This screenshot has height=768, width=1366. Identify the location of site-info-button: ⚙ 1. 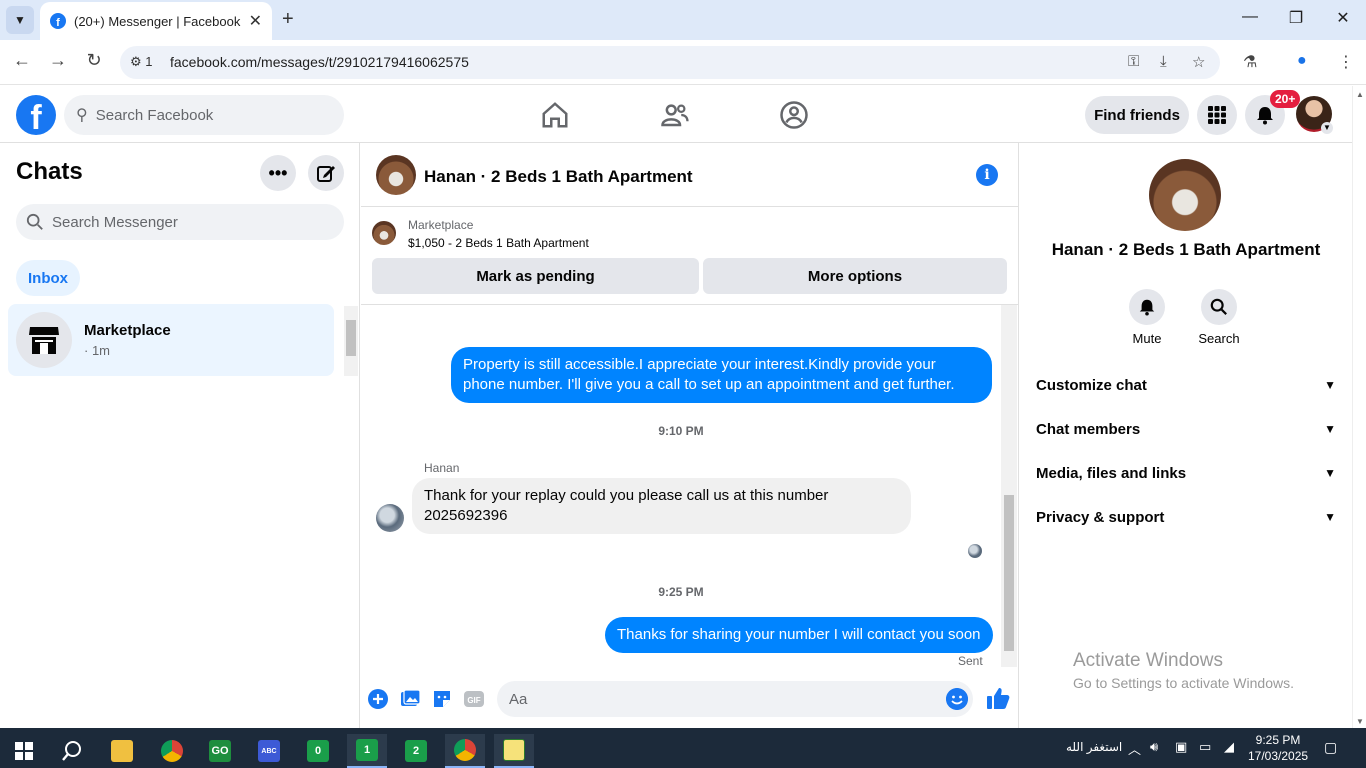
(141, 62).